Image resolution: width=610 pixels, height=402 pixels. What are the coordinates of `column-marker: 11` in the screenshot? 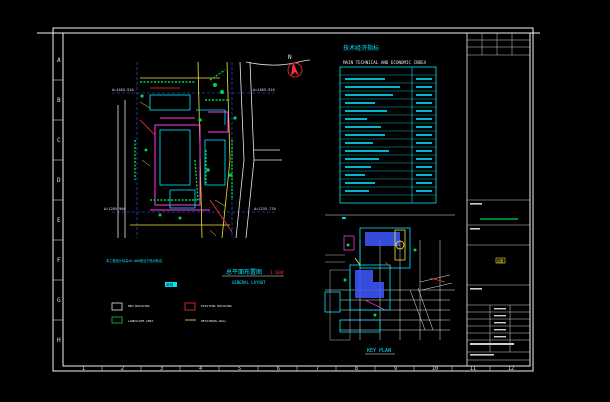 It's located at (473, 369).